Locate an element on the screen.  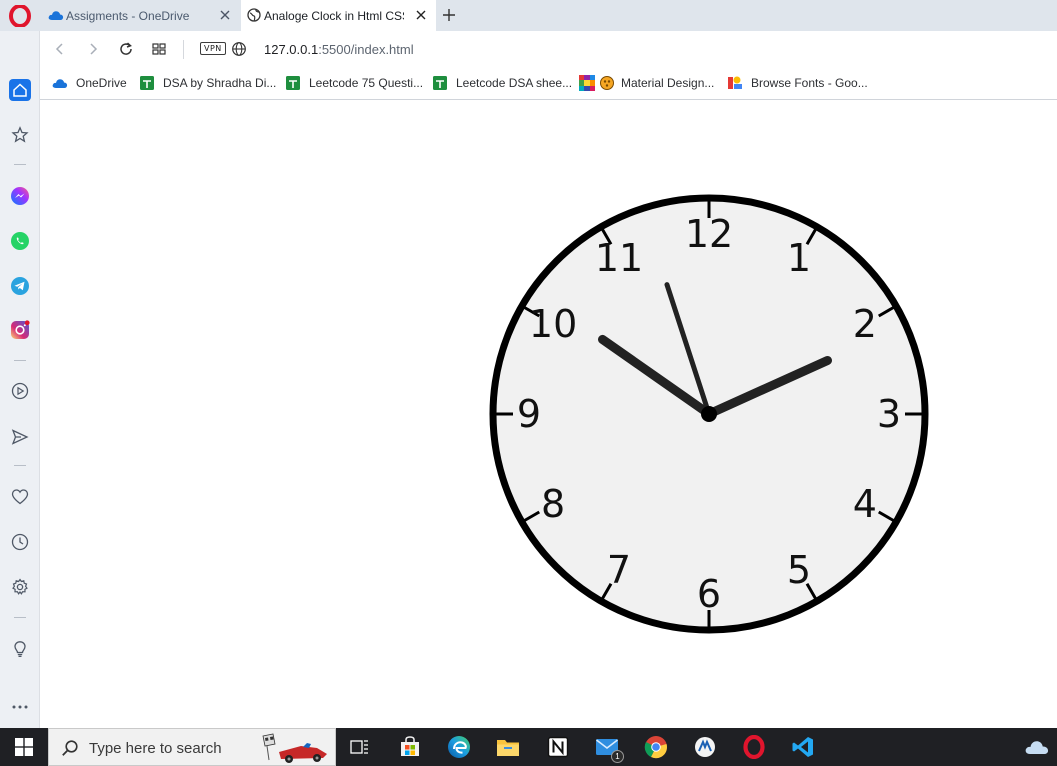
sidebar-home is located at coordinates (20, 90).